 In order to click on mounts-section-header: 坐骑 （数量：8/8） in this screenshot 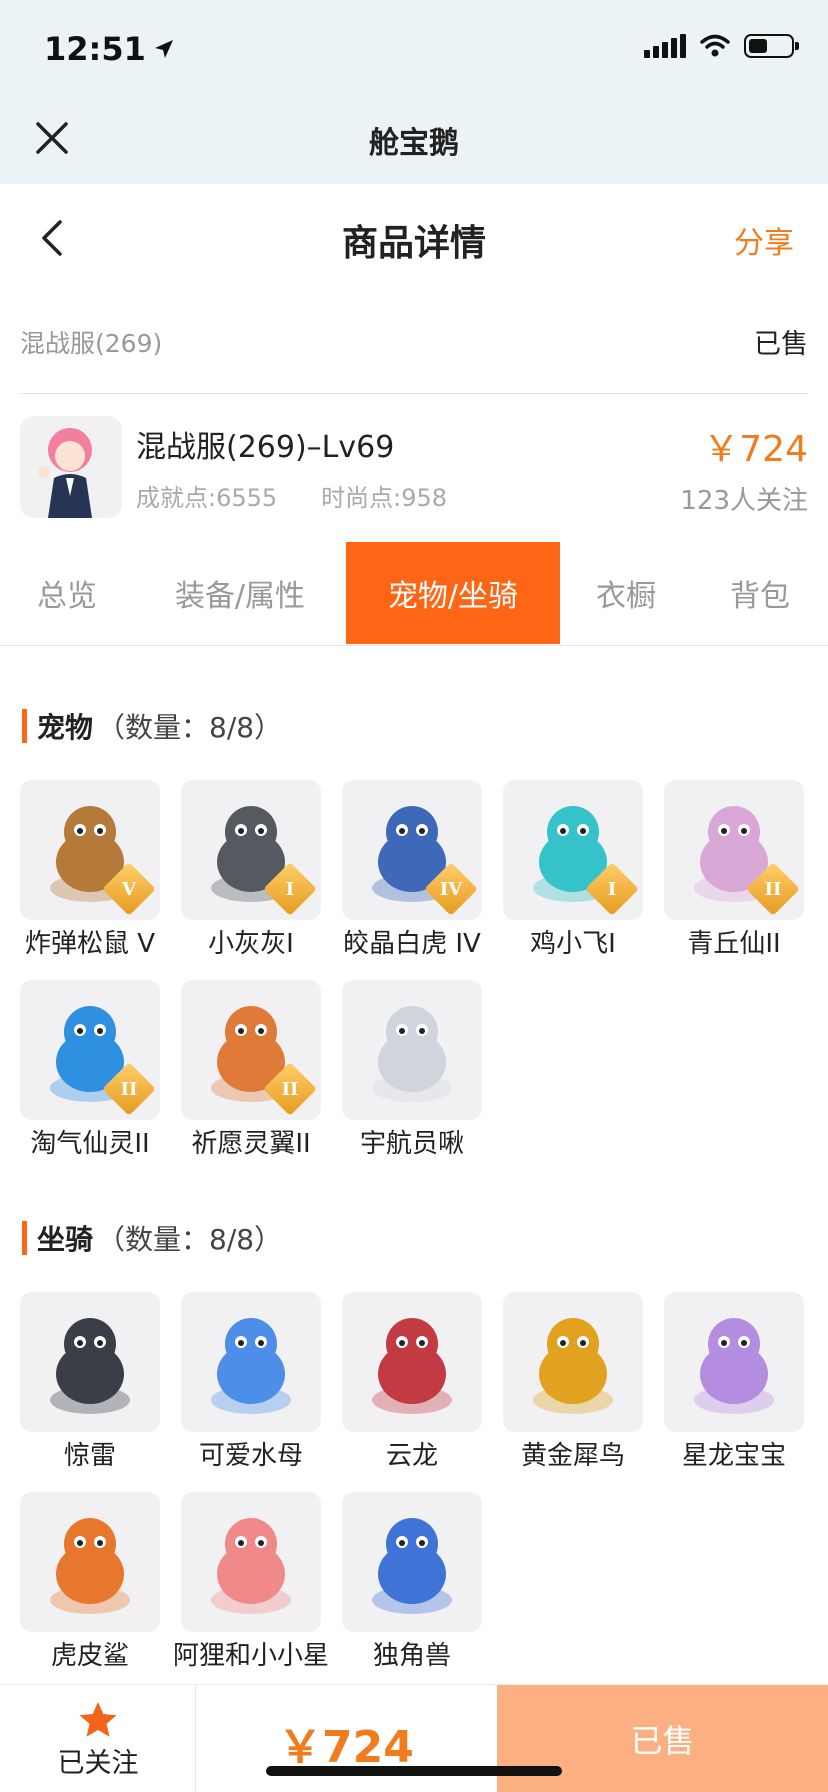, I will do `click(152, 1238)`.